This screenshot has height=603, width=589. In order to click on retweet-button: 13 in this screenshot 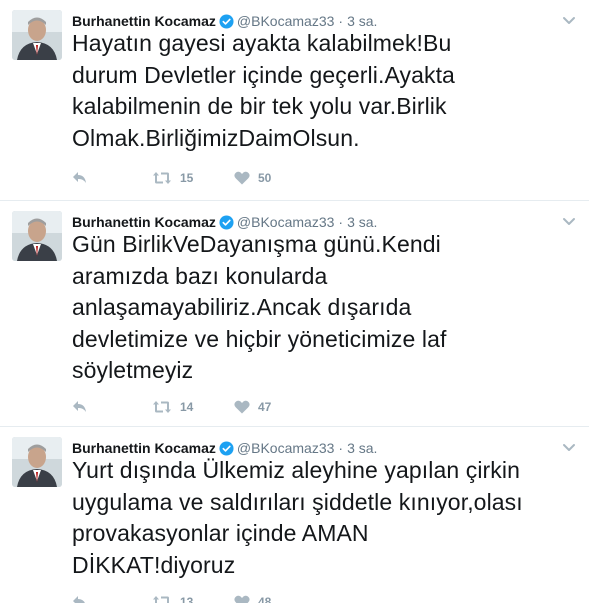, I will do `click(193, 599)`.